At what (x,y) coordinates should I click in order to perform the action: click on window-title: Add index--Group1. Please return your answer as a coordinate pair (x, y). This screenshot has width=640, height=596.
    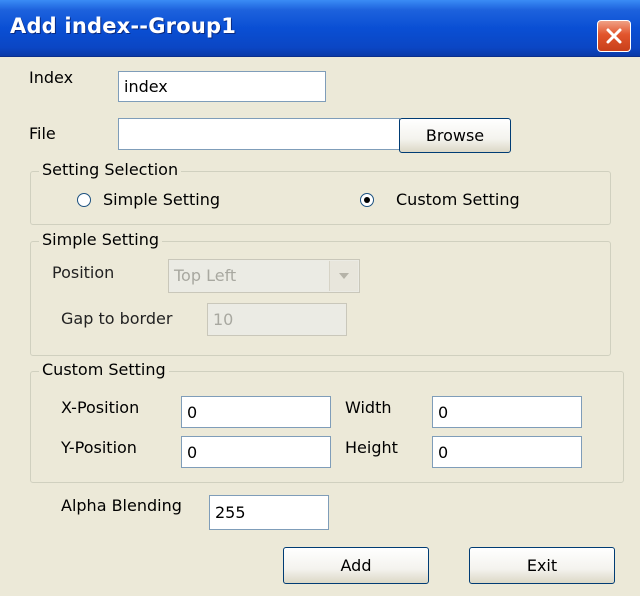
    Looking at the image, I should click on (123, 26).